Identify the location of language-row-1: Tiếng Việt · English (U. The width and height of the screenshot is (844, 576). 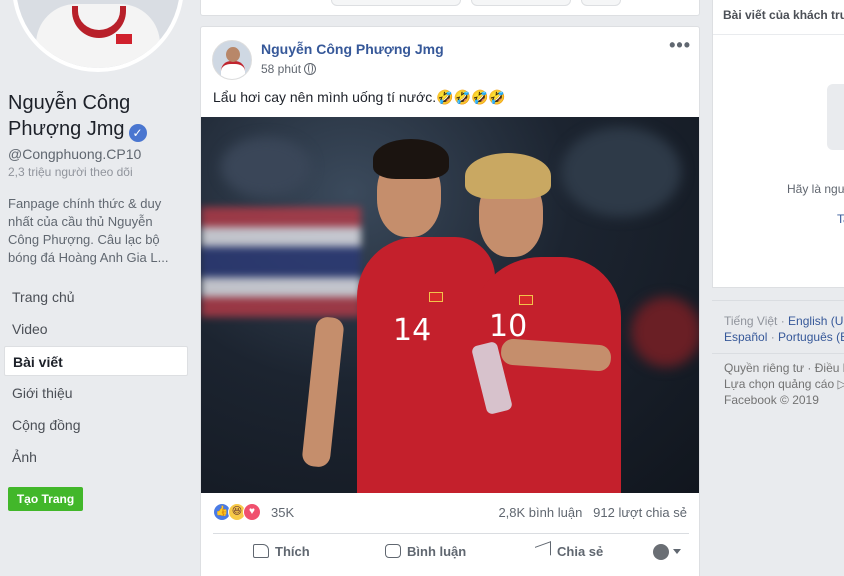
(784, 321).